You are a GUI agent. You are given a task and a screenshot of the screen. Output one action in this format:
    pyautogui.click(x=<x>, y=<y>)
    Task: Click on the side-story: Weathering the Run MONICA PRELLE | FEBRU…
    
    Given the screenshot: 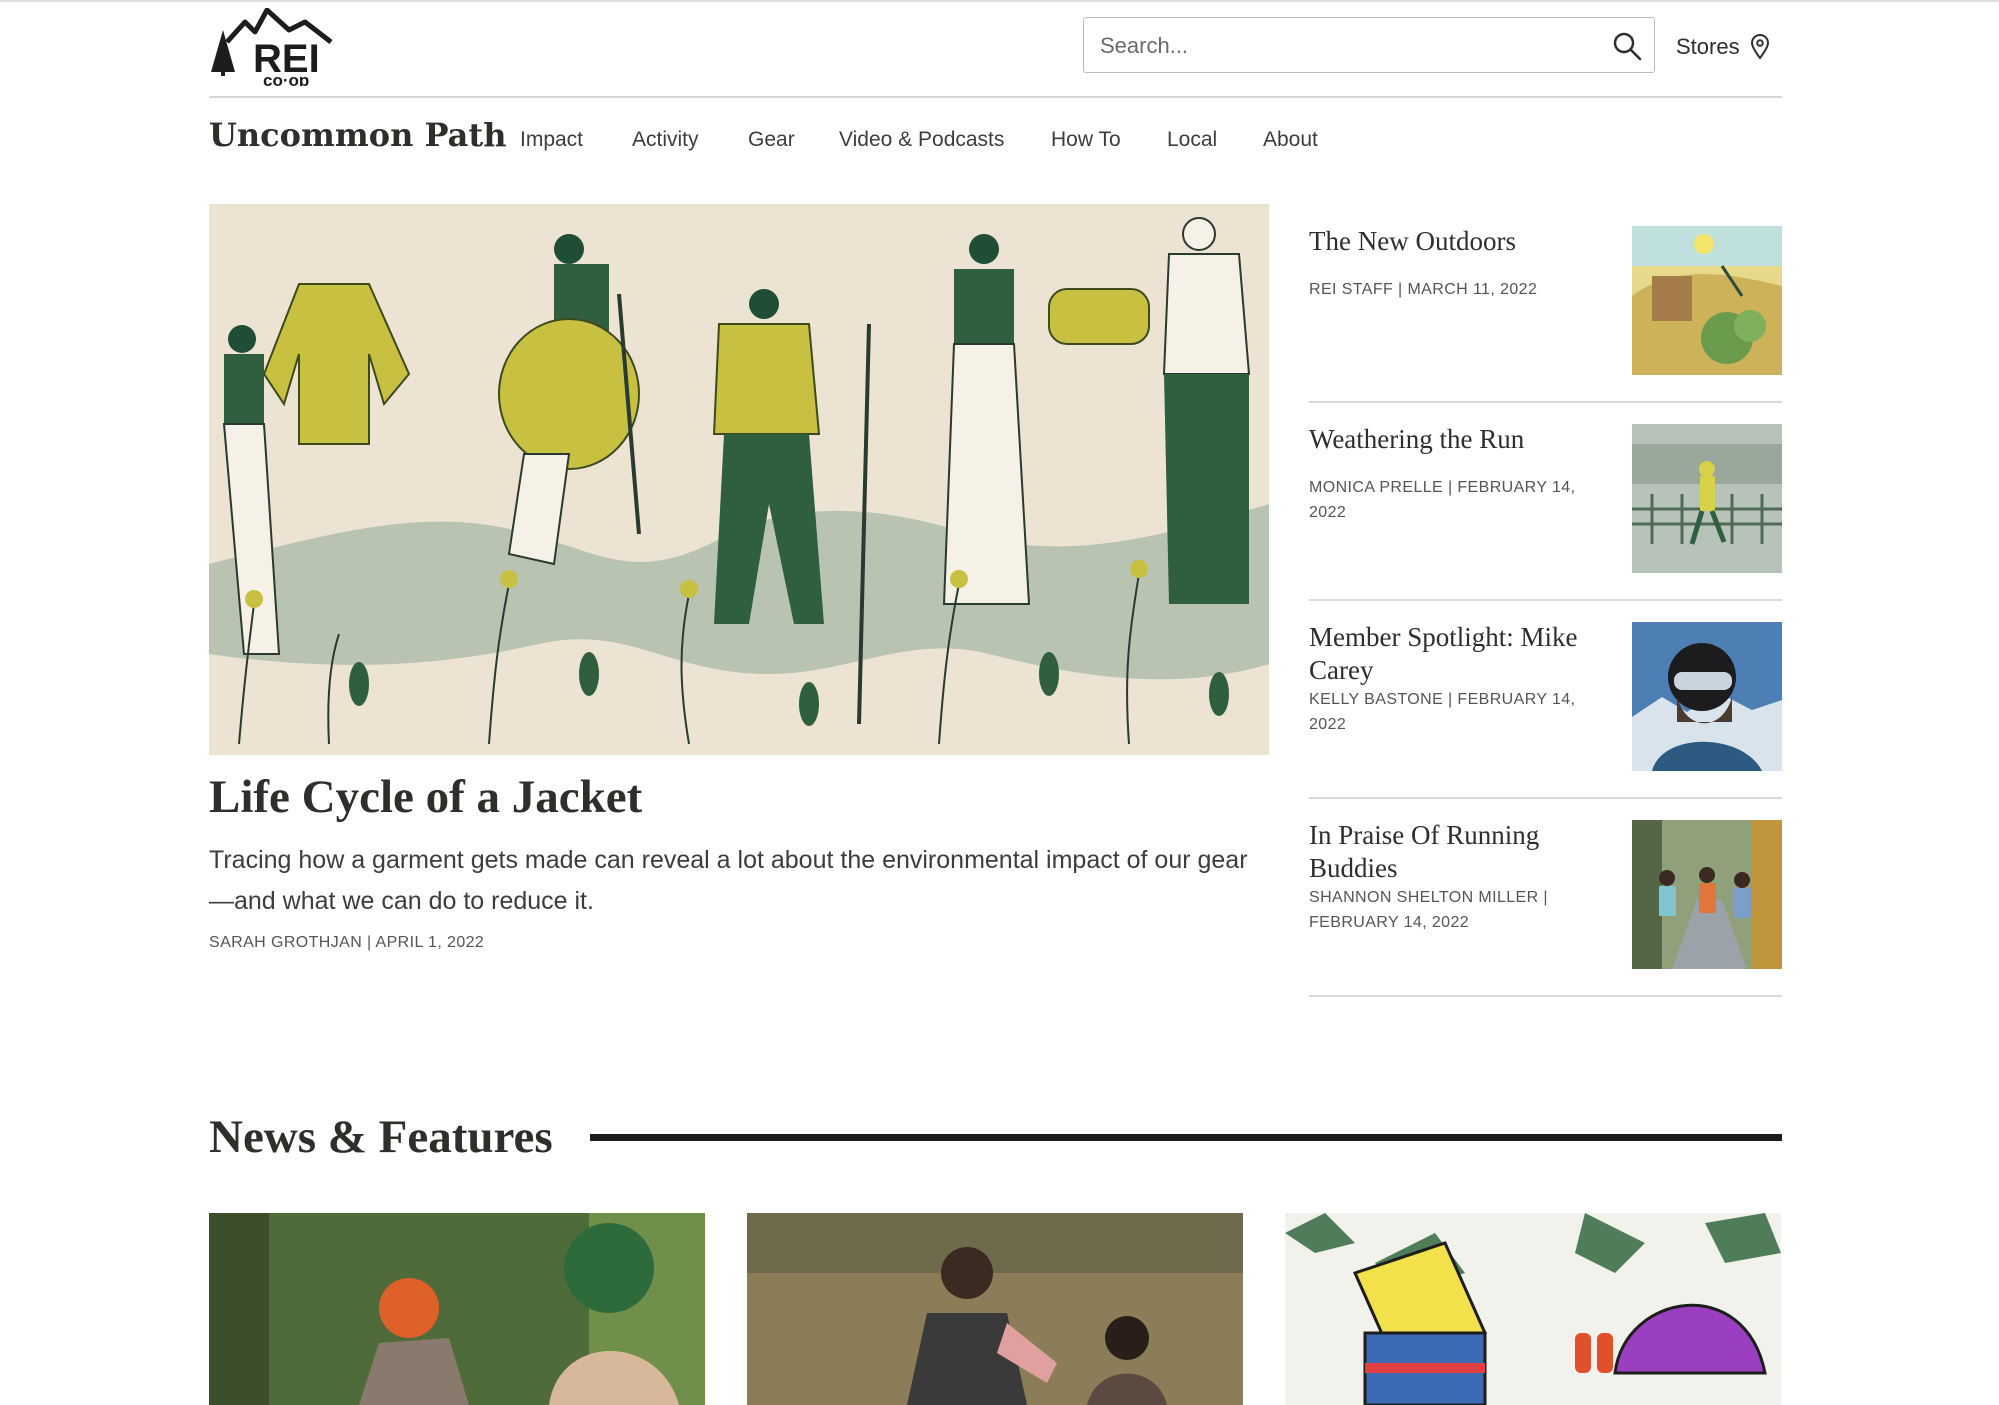 What is the action you would take?
    pyautogui.click(x=1545, y=502)
    